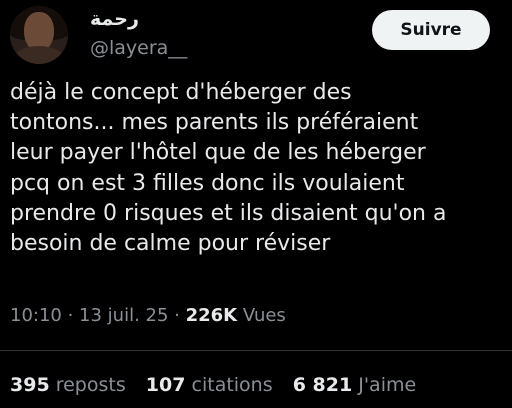 This screenshot has height=408, width=512. What do you see at coordinates (256, 350) in the screenshot?
I see `divider` at bounding box center [256, 350].